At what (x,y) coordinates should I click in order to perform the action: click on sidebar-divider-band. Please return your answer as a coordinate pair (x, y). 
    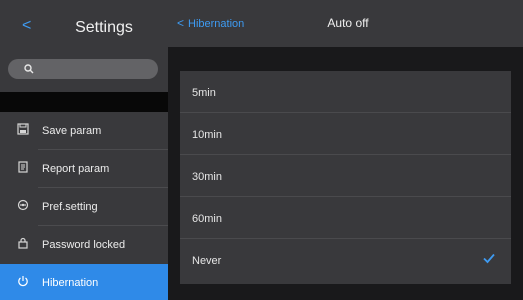
    Looking at the image, I should click on (84, 102).